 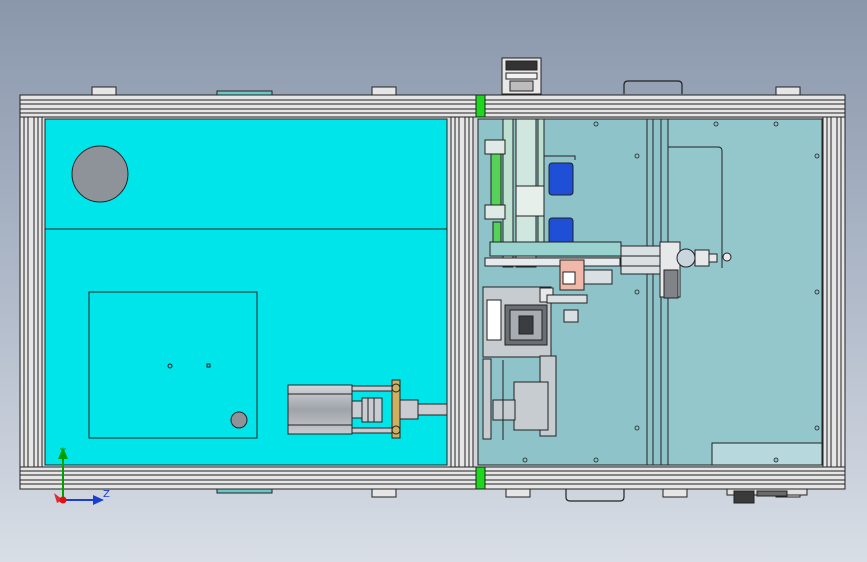 I want to click on top-handle, so click(x=653, y=87).